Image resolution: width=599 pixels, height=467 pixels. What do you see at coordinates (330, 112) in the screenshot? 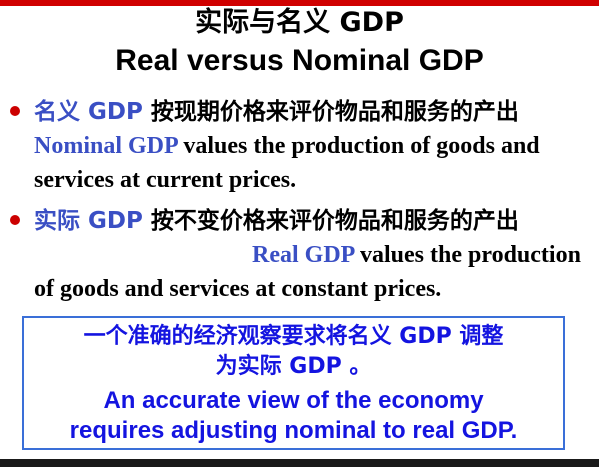
I see `nominal-gdp-text-cn: 按现期价格来评价物品和服务的产出` at bounding box center [330, 112].